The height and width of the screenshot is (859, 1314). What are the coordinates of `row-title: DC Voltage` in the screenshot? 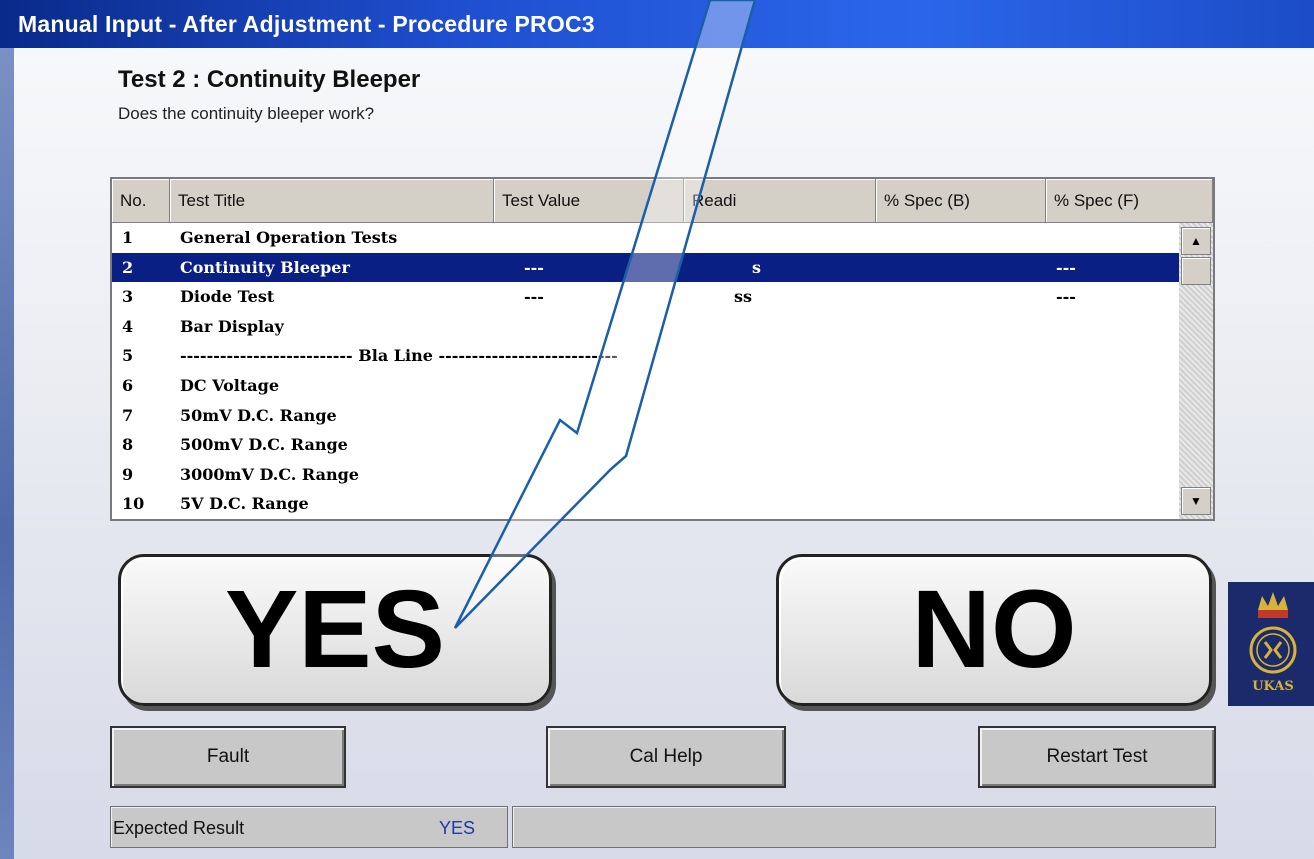 It's located at (229, 385).